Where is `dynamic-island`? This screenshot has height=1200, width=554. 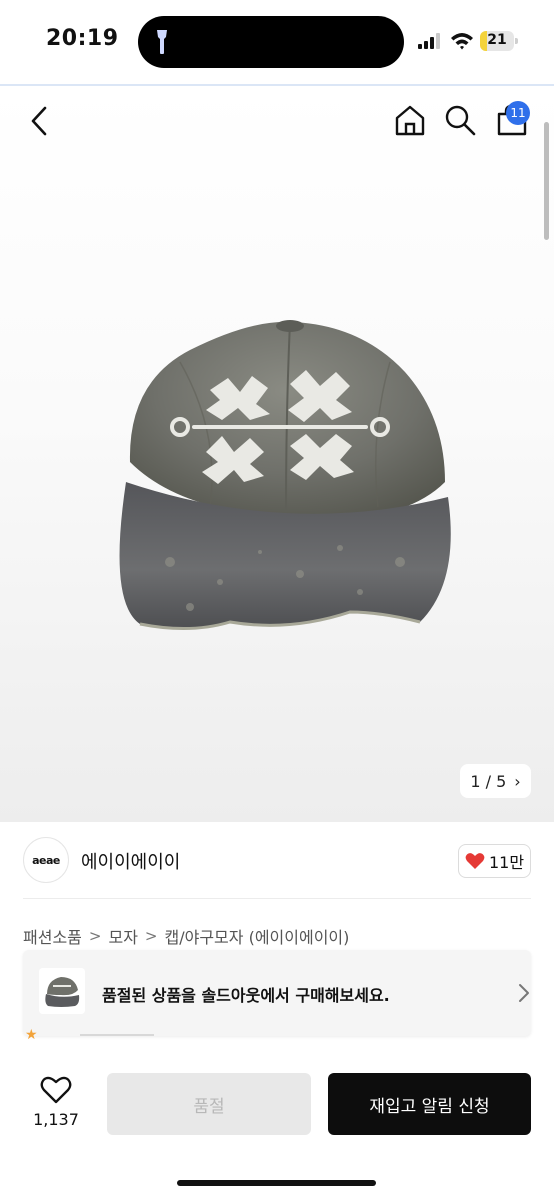
dynamic-island is located at coordinates (271, 42).